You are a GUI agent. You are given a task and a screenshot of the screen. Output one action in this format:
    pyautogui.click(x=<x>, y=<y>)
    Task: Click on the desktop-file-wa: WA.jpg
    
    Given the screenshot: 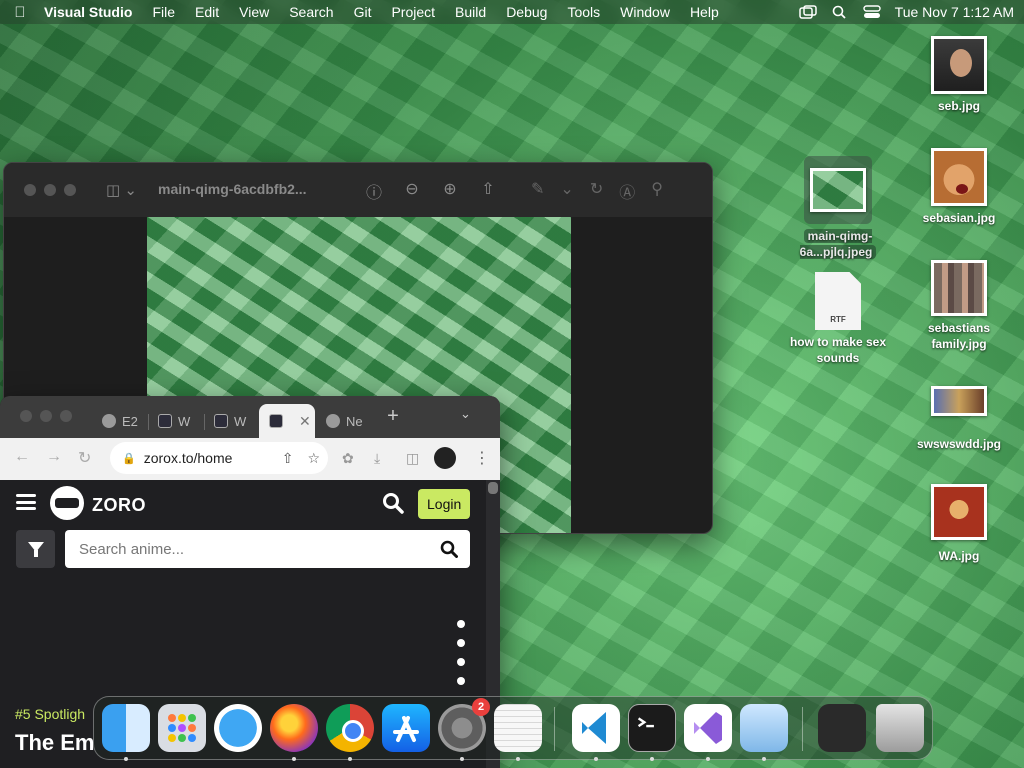 What is the action you would take?
    pyautogui.click(x=959, y=524)
    